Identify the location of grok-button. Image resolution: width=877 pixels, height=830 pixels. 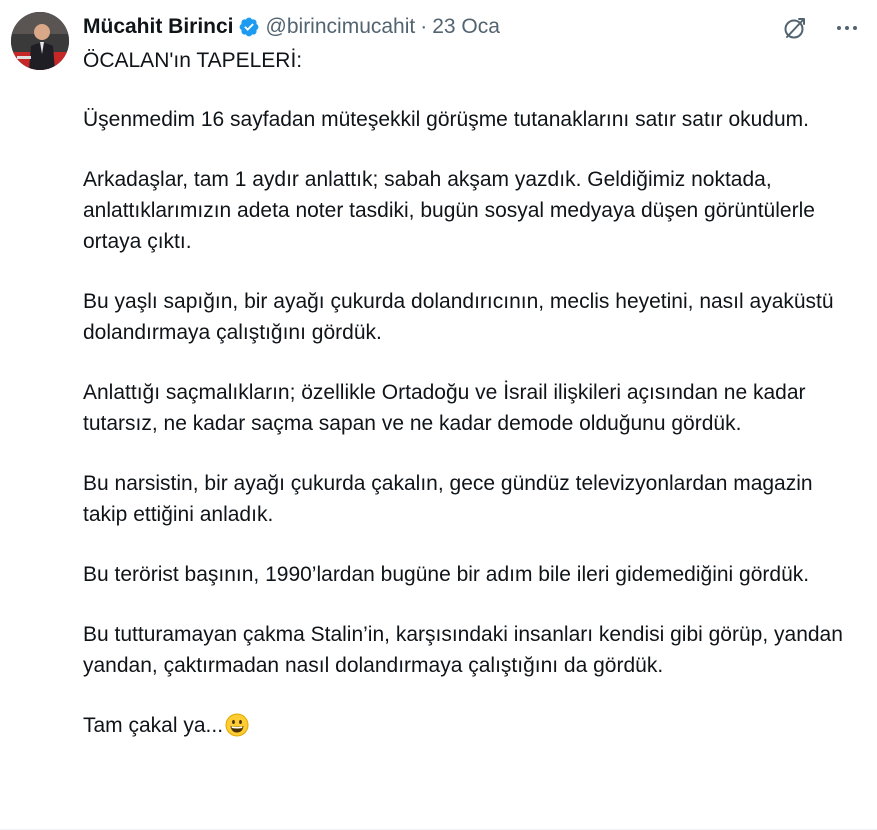
(795, 28).